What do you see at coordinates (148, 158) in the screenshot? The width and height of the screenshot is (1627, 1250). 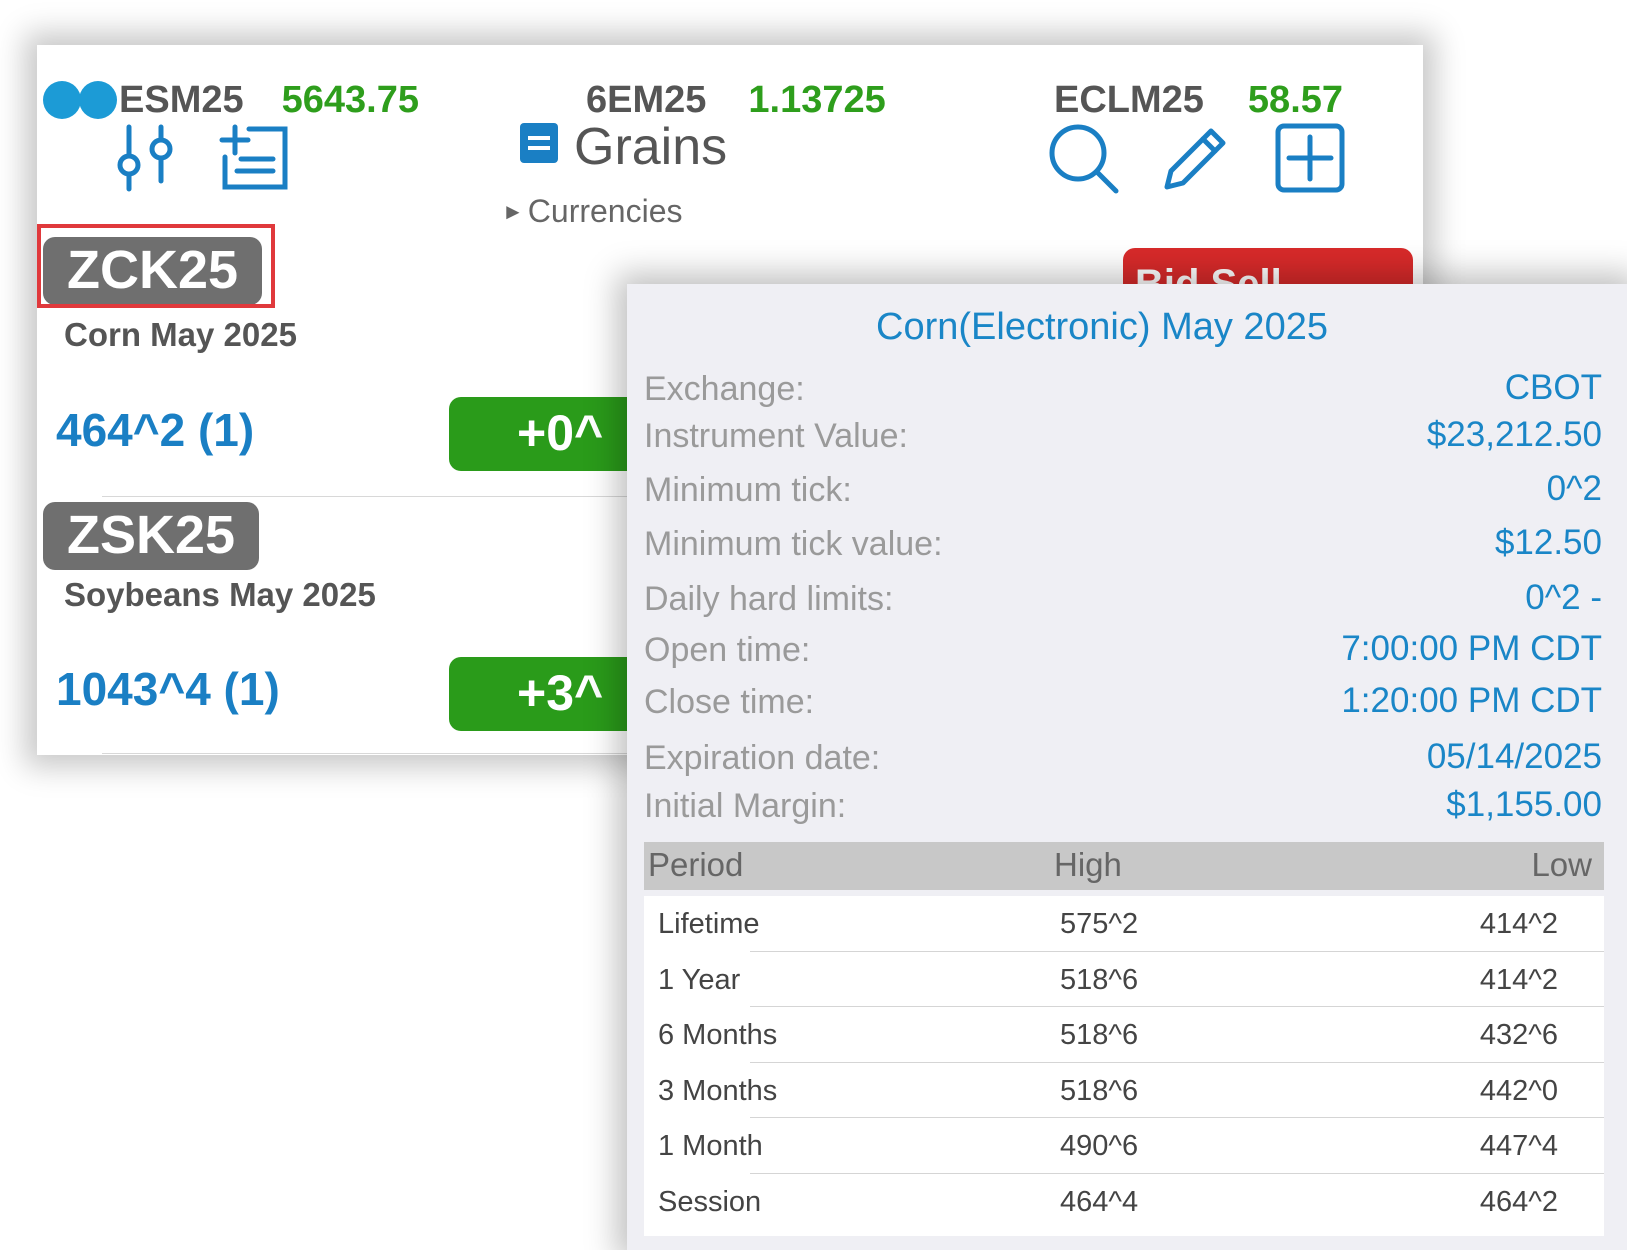 I see `settings-sliders-icon` at bounding box center [148, 158].